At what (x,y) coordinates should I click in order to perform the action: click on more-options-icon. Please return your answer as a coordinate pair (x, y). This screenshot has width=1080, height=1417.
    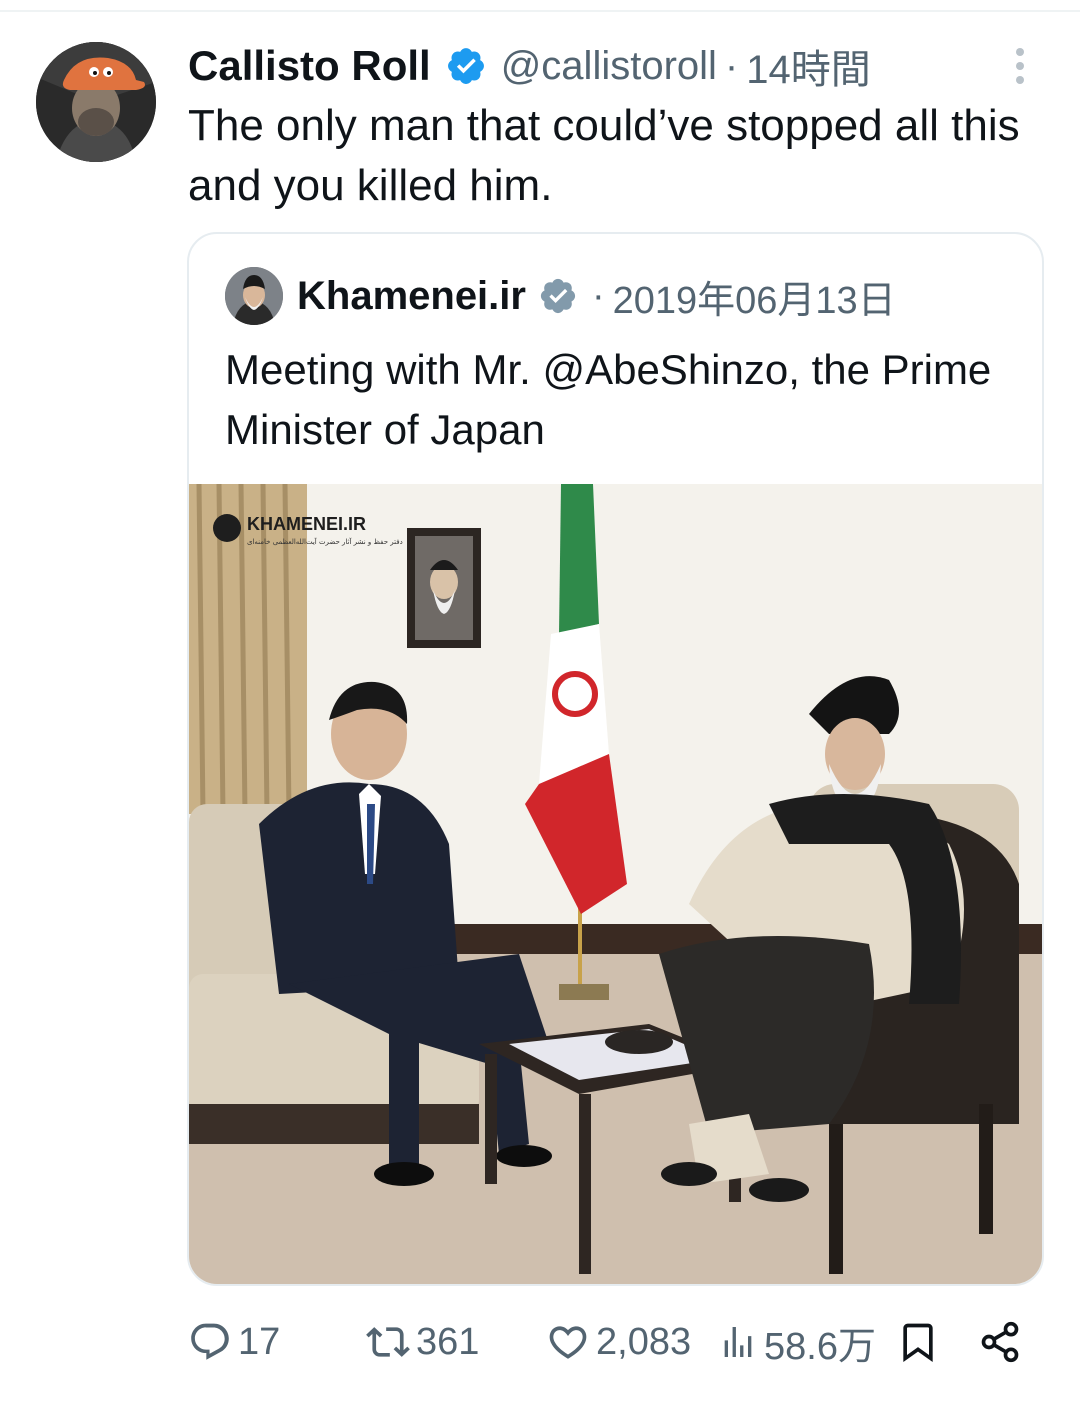
    Looking at the image, I should click on (1020, 66).